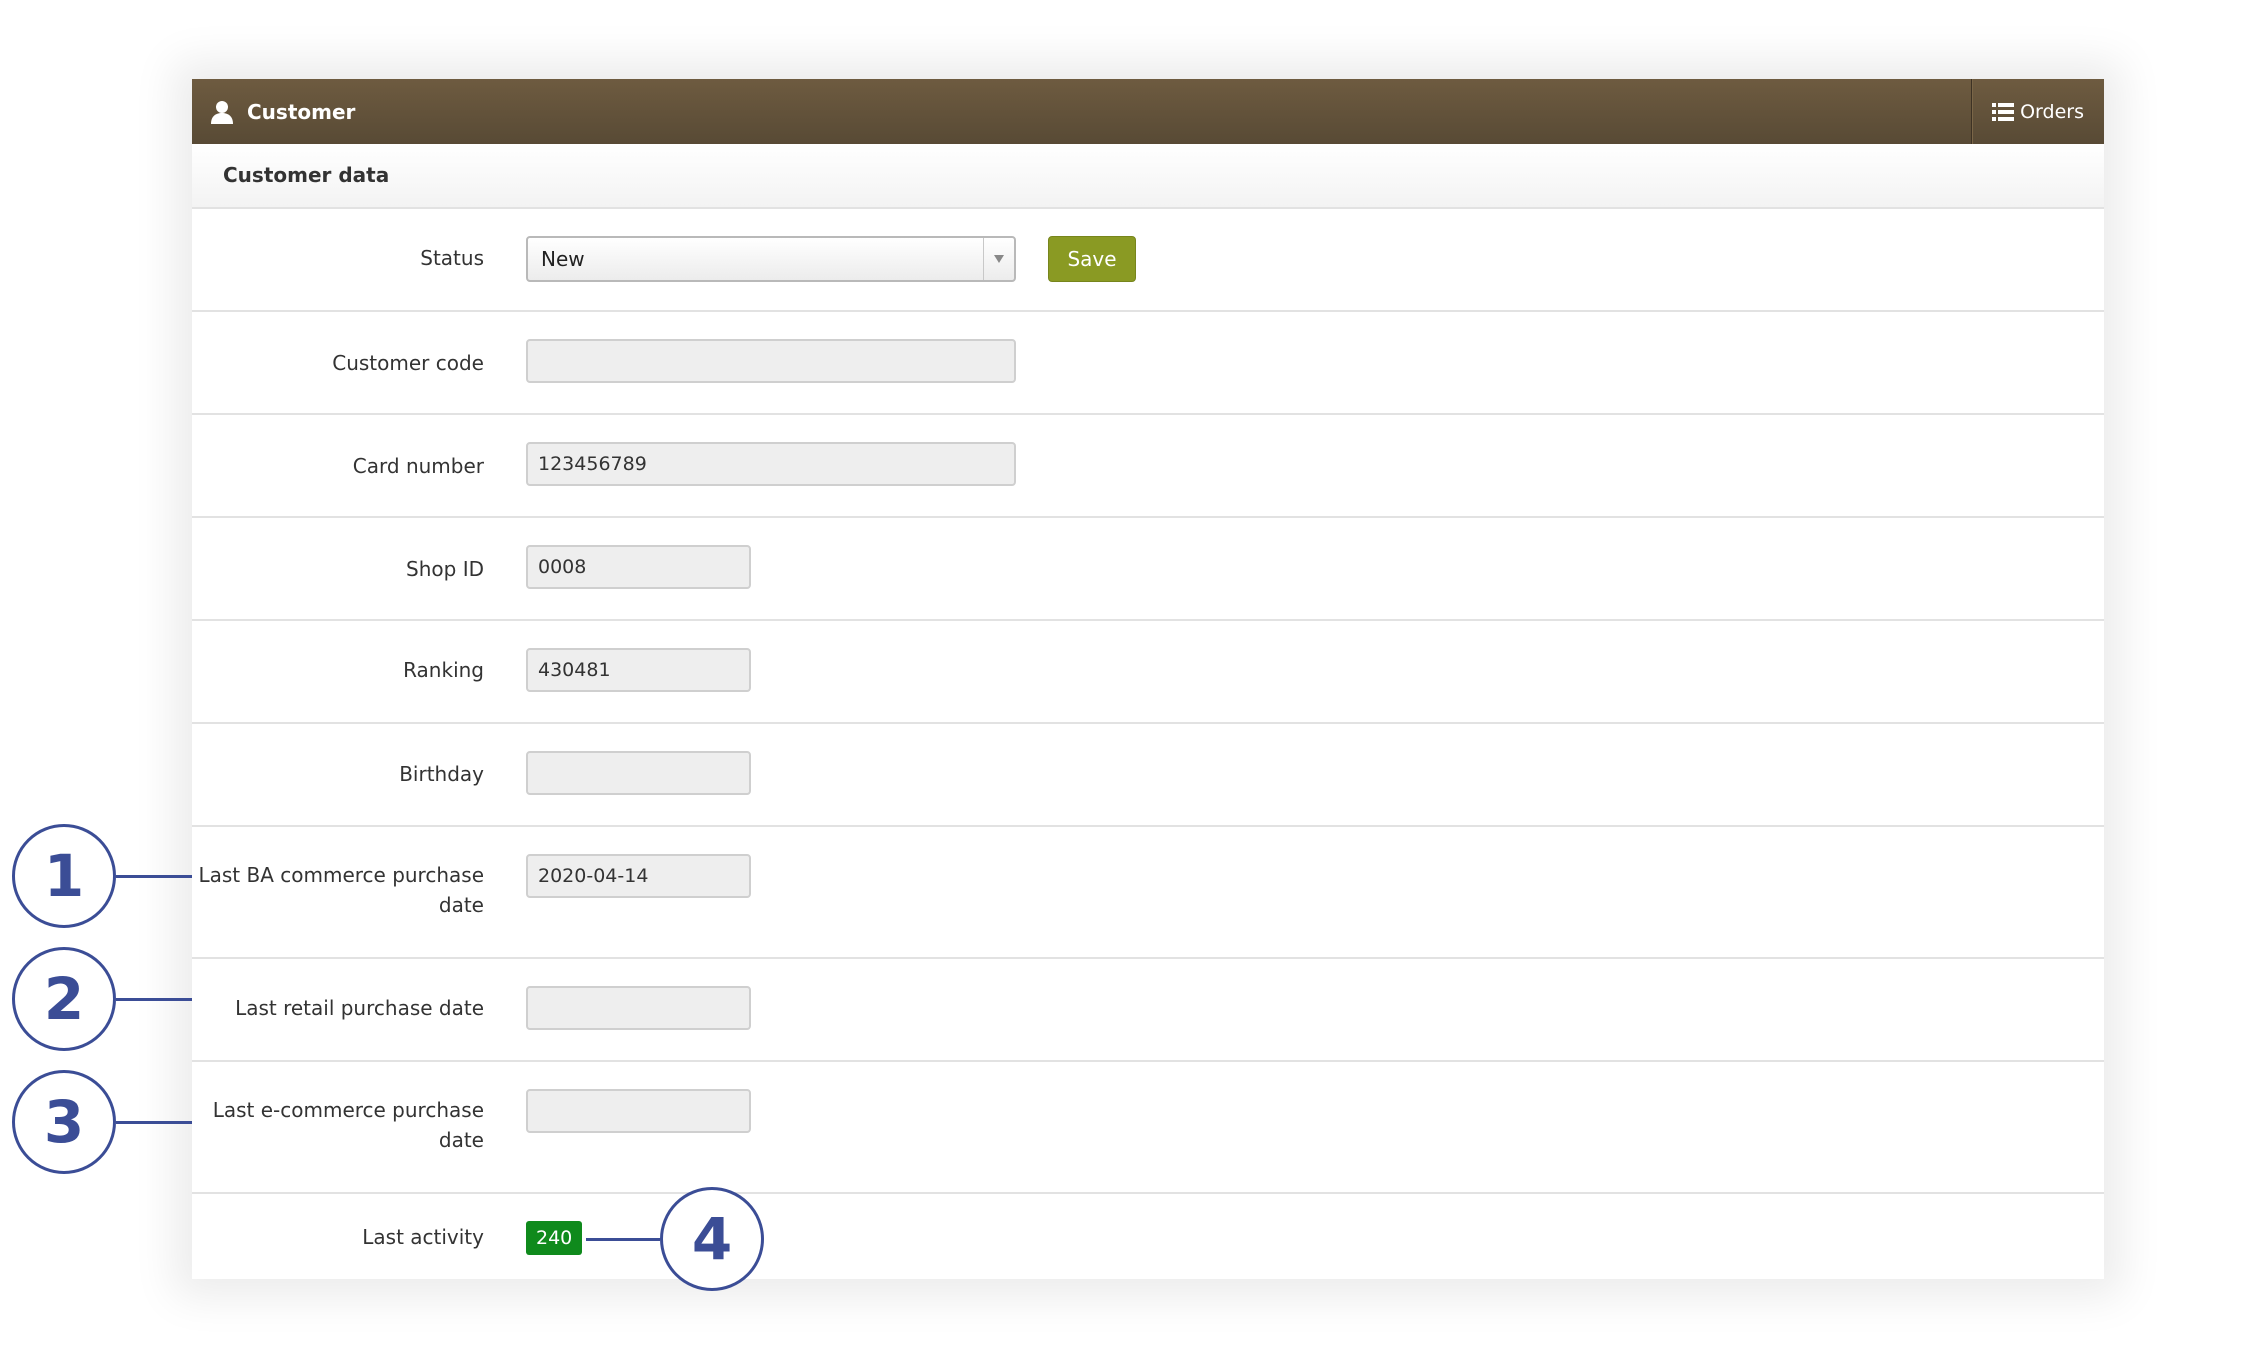  Describe the element at coordinates (341, 875) in the screenshot. I see `last-ba-purchase-label-line1: Last BA commerce purchase` at that location.